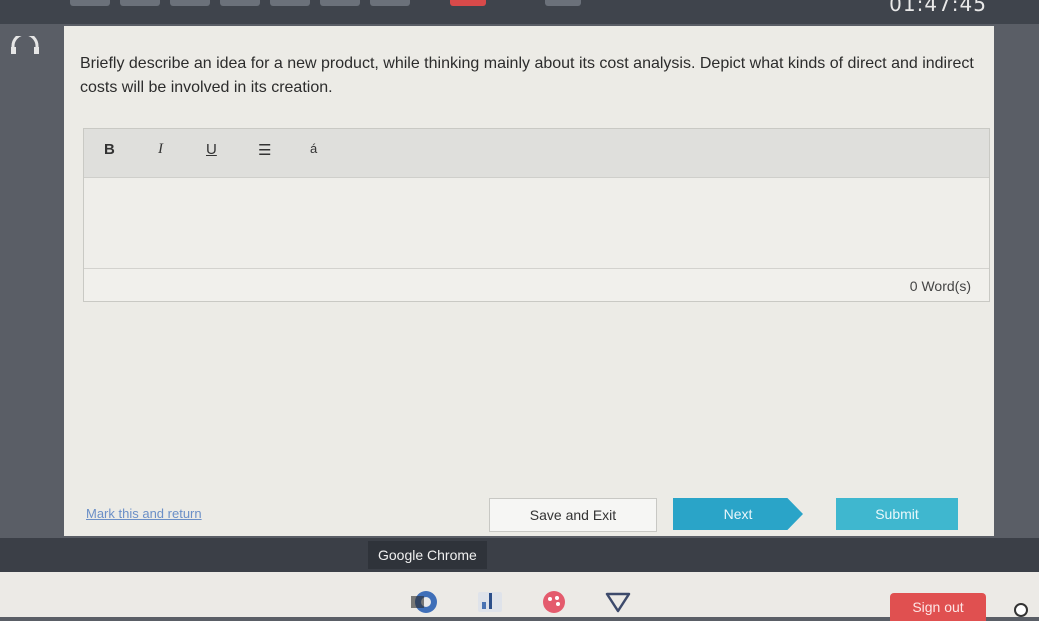  Describe the element at coordinates (940, 286) in the screenshot. I see `word-count: 0 Word(s)` at that location.